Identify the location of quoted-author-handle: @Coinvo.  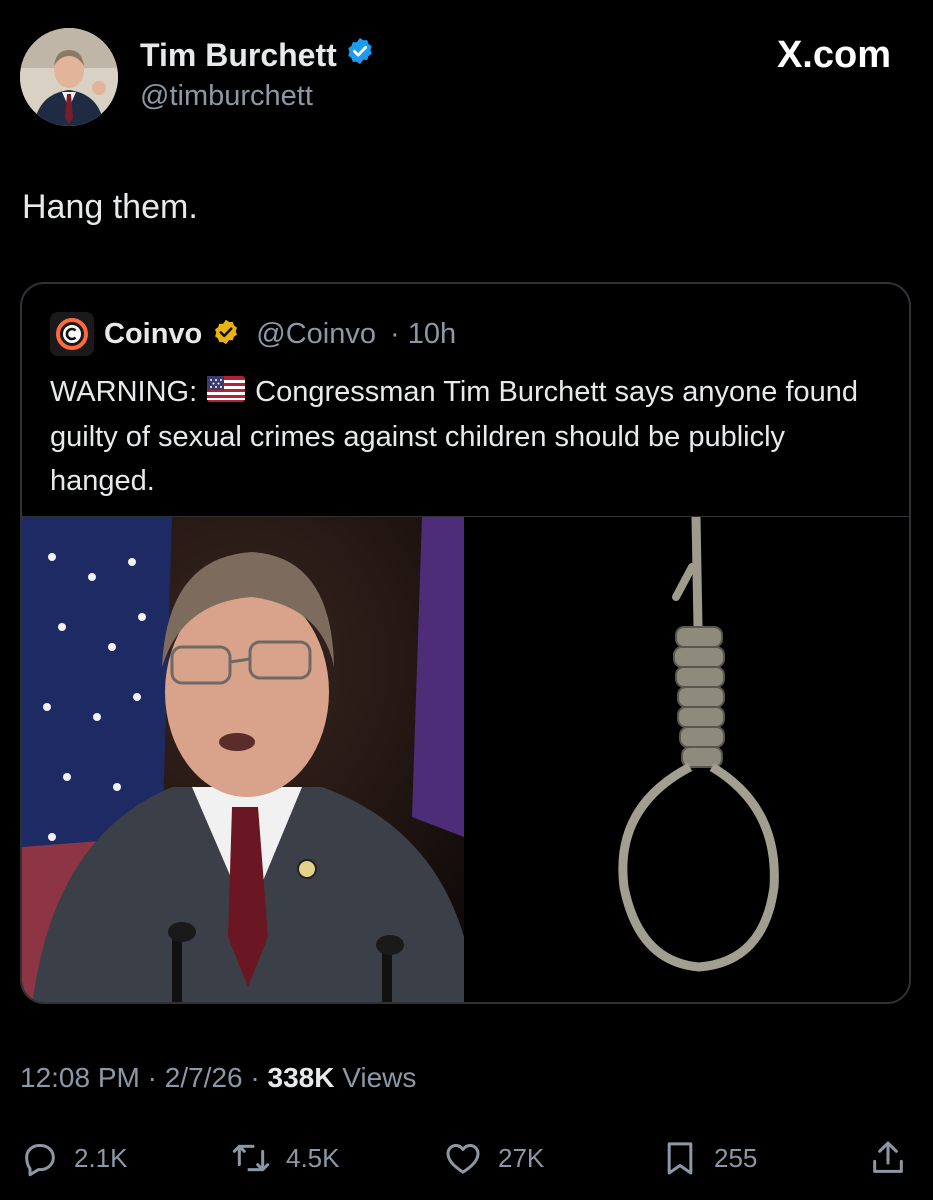
(316, 334).